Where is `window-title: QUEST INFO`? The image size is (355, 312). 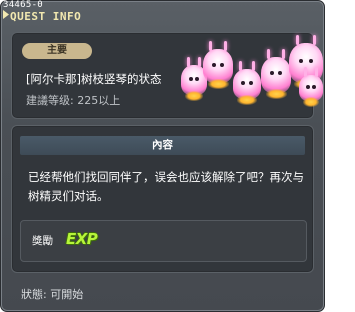 window-title: QUEST INFO is located at coordinates (46, 16).